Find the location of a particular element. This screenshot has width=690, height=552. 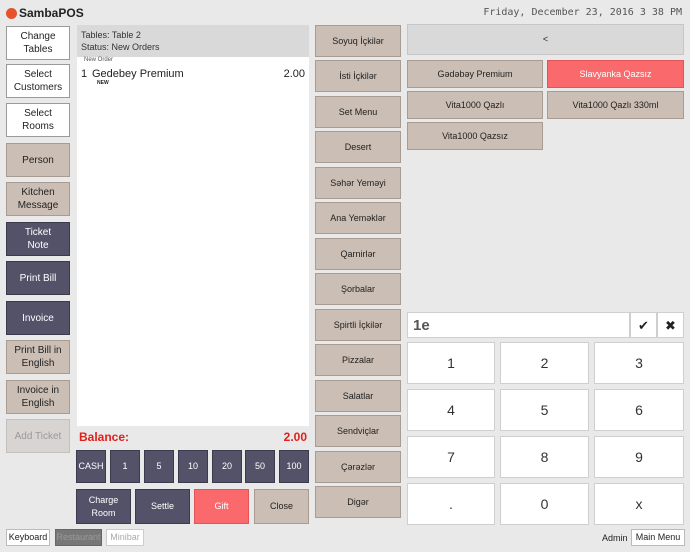

numpad-input: 1e is located at coordinates (518, 325).